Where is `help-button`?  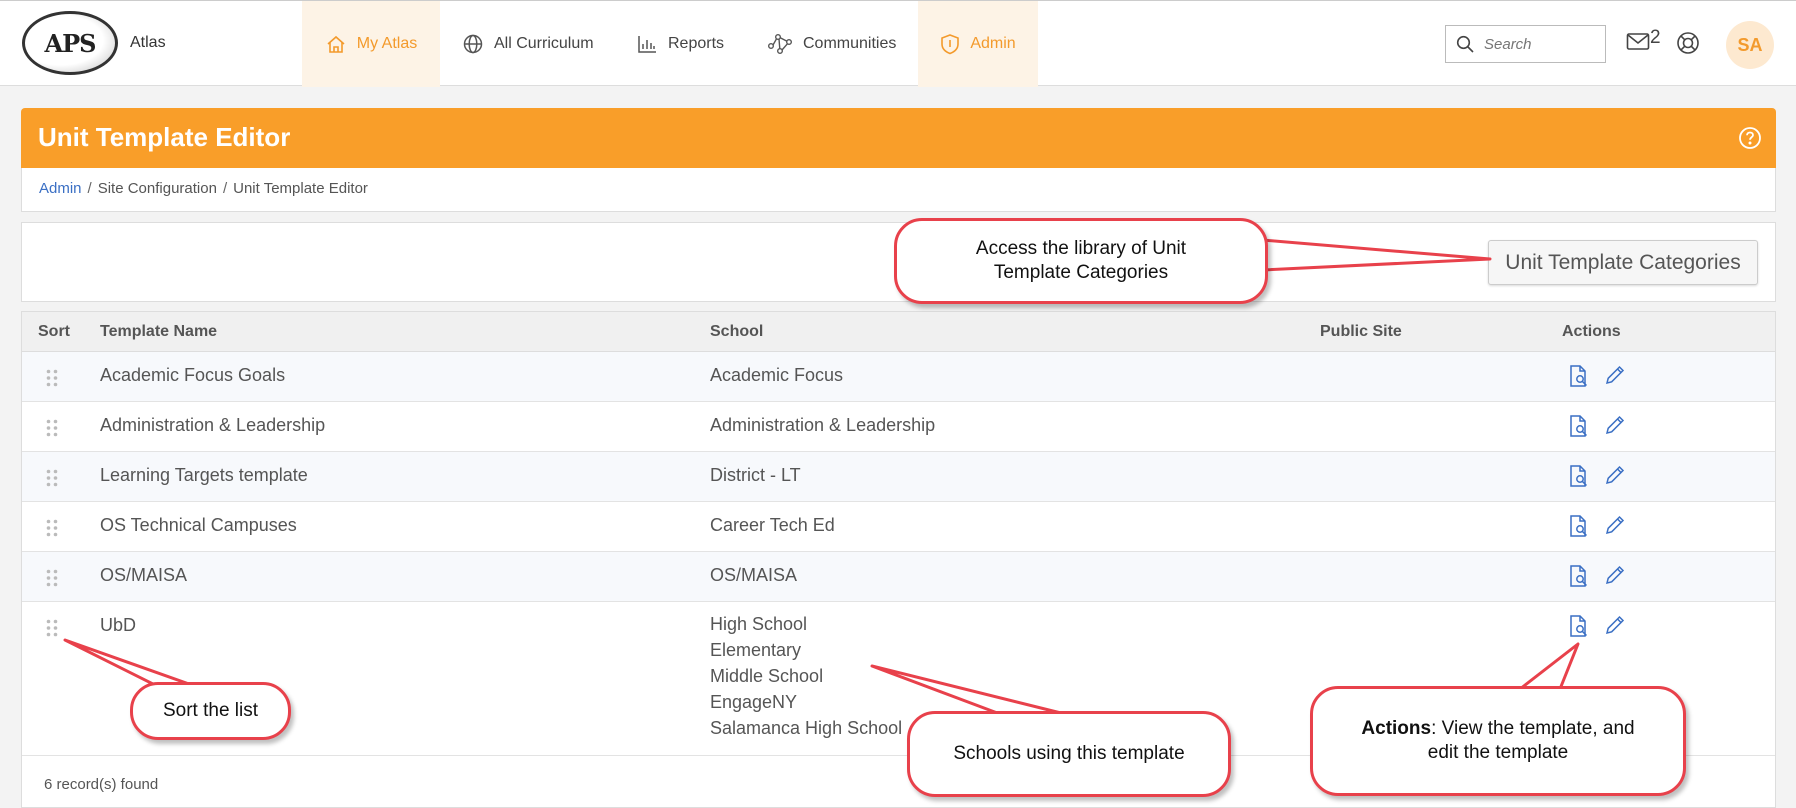 help-button is located at coordinates (1750, 140).